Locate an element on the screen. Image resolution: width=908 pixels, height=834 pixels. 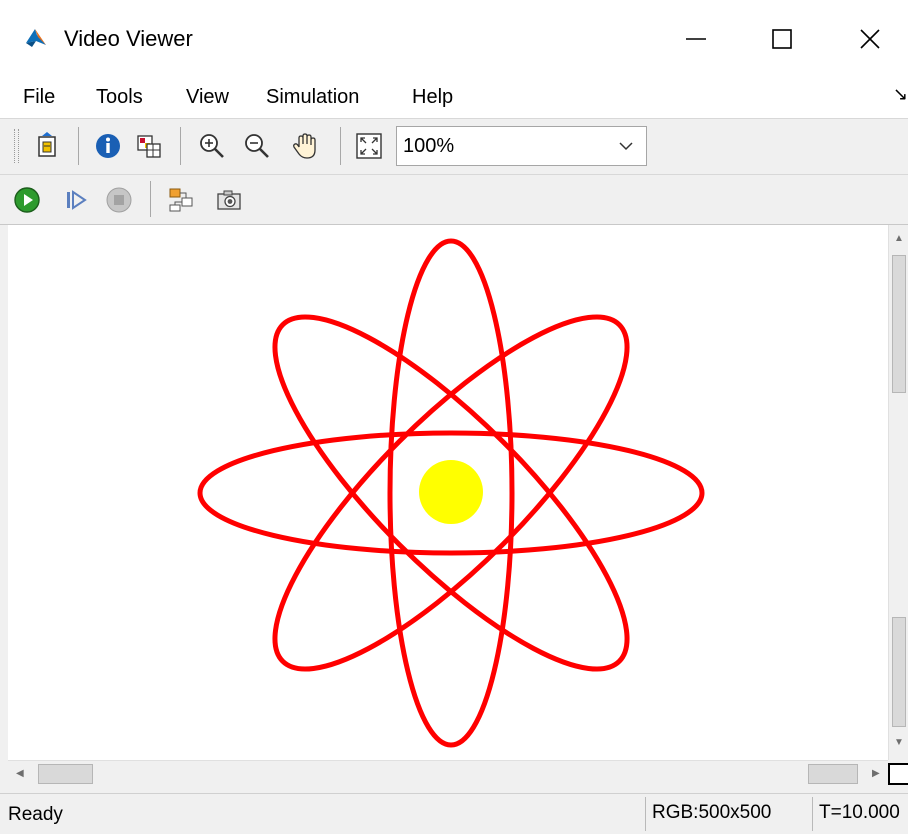
toolbar-main: 100% is located at coordinates (454, 146).